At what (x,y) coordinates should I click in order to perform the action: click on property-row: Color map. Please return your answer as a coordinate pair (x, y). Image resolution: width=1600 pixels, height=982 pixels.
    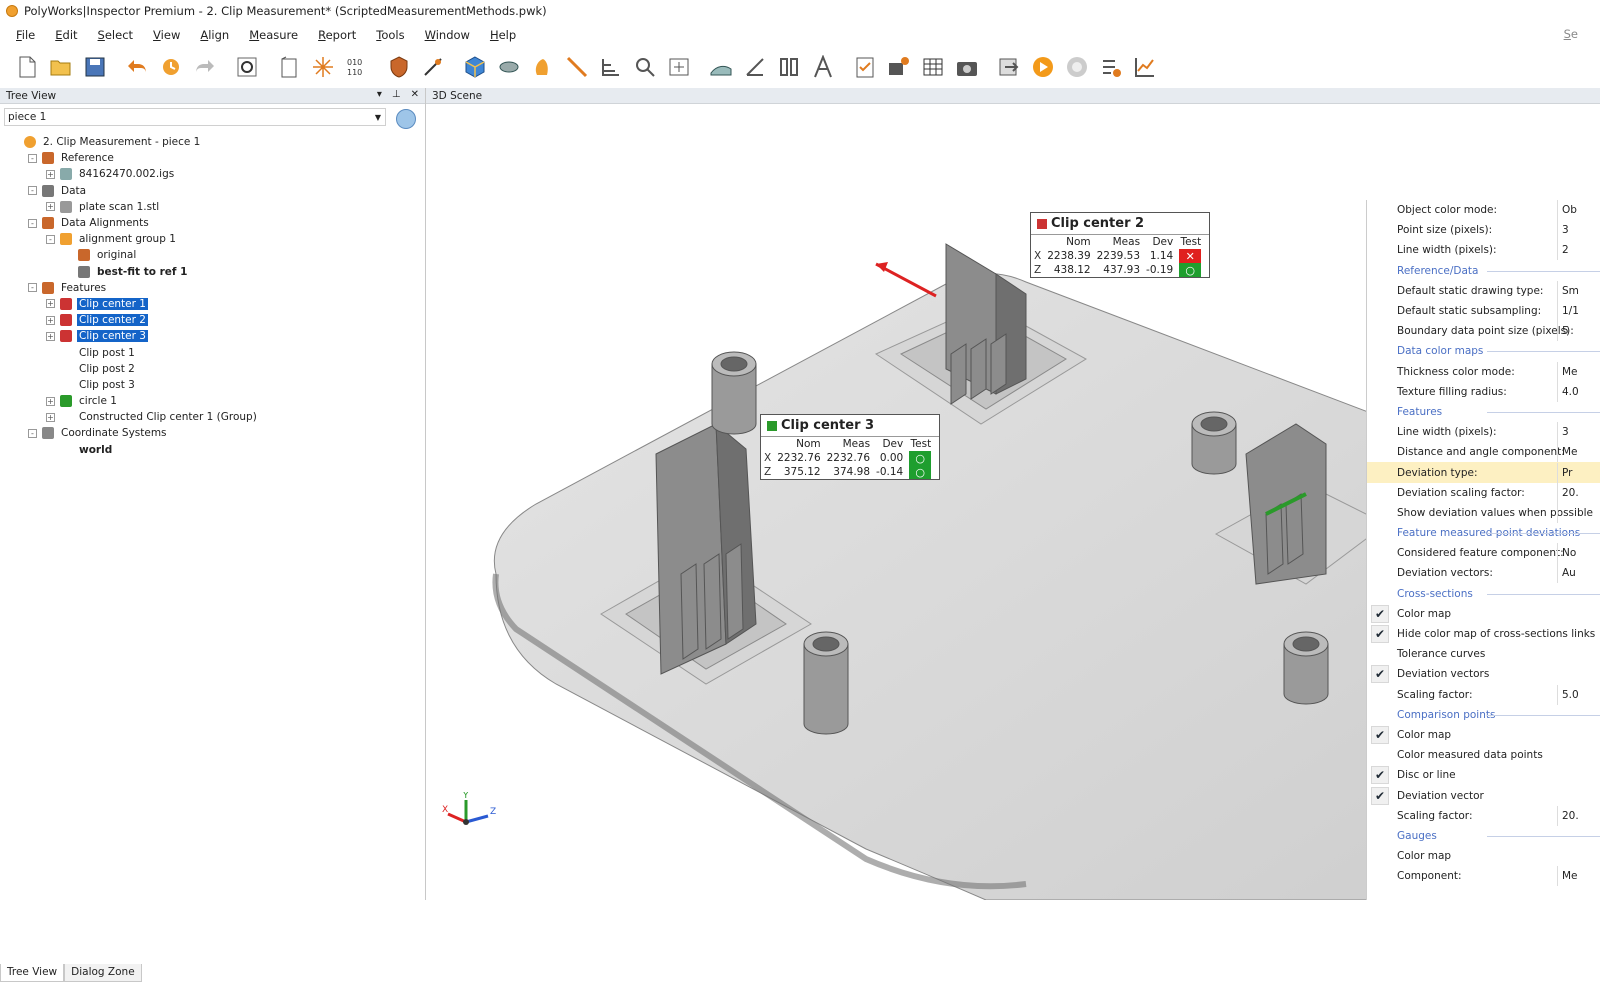
    Looking at the image, I should click on (1483, 856).